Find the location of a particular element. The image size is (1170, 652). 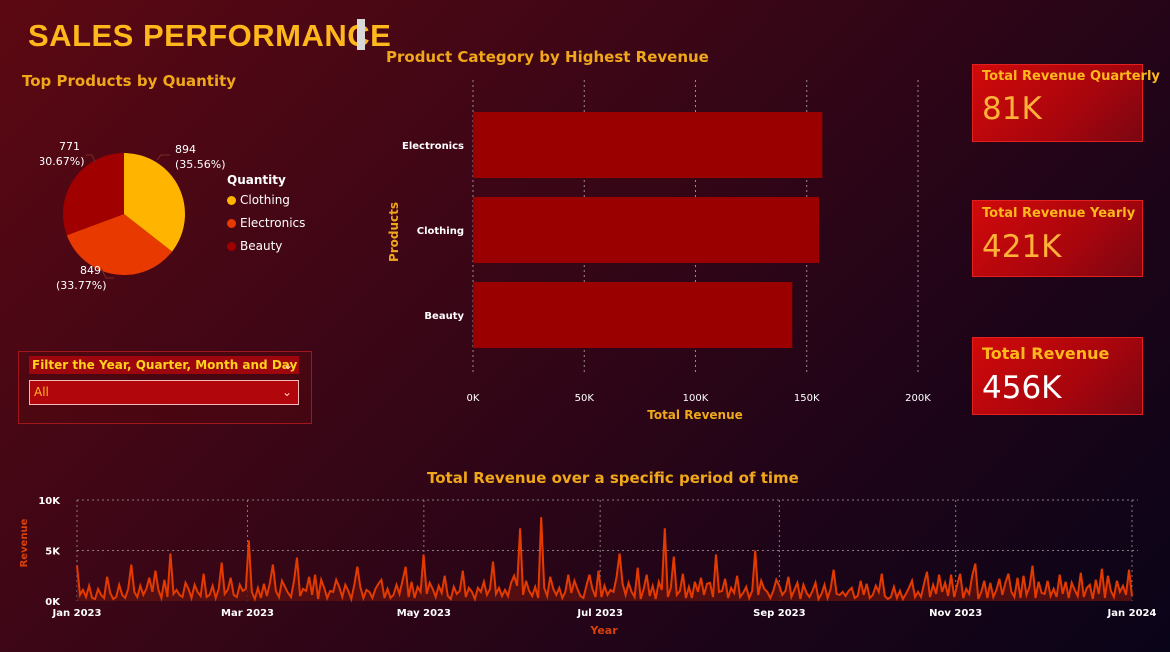

filter-selected-value: All is located at coordinates (41, 392).